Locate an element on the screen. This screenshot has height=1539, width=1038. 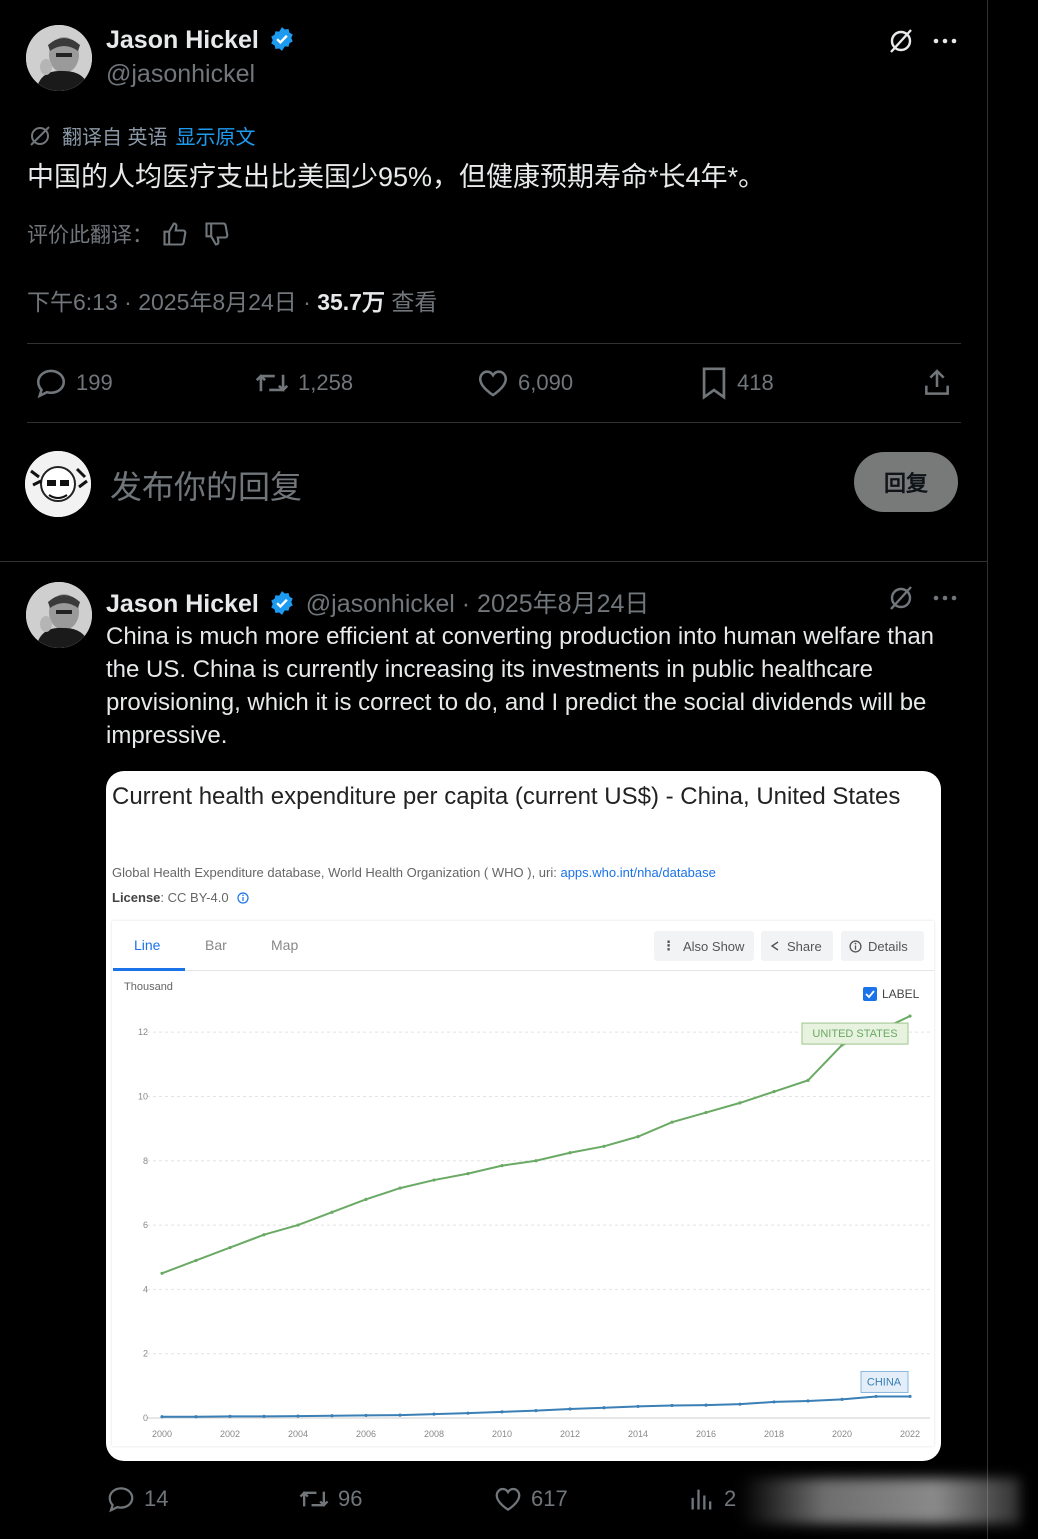
like-count: 617 is located at coordinates (549, 1498).